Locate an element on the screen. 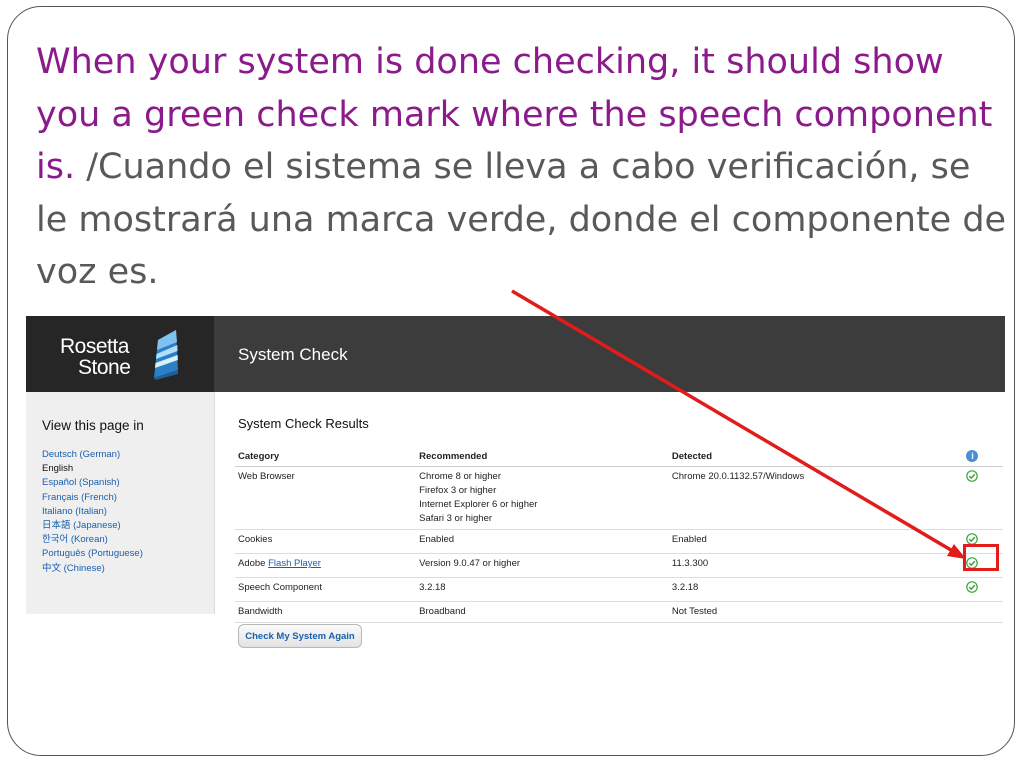  info-icon: i is located at coordinates (972, 456).